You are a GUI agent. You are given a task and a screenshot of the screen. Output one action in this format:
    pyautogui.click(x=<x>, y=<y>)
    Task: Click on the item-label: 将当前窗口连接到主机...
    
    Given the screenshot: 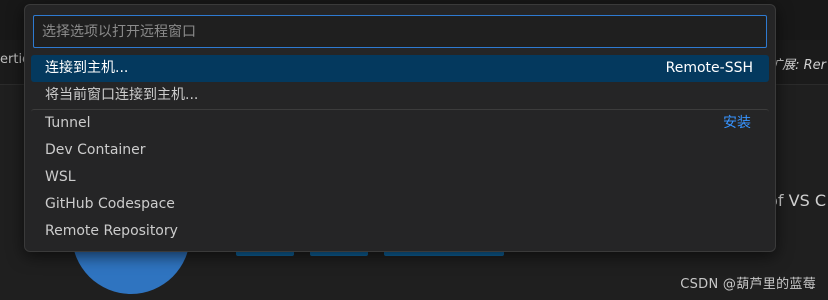 What is the action you would take?
    pyautogui.click(x=122, y=95)
    